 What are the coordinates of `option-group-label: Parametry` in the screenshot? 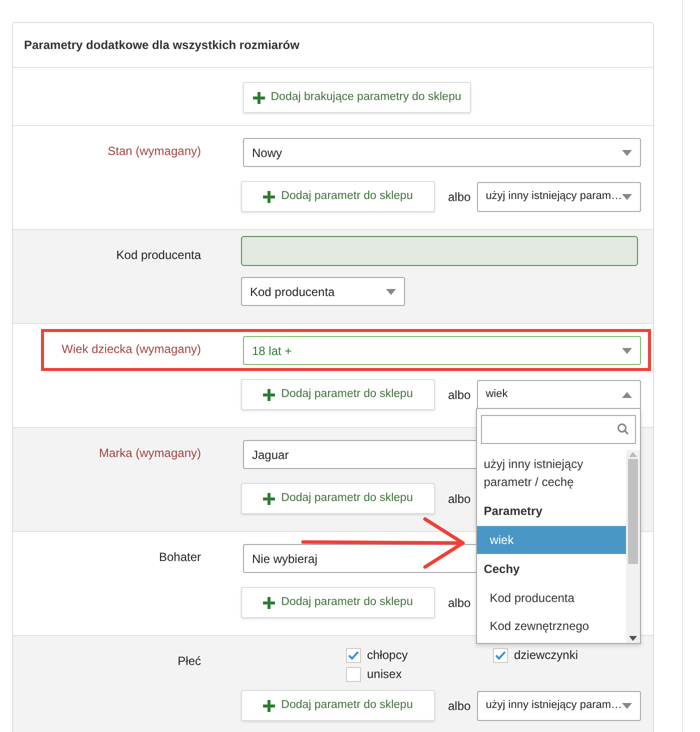 It's located at (513, 511).